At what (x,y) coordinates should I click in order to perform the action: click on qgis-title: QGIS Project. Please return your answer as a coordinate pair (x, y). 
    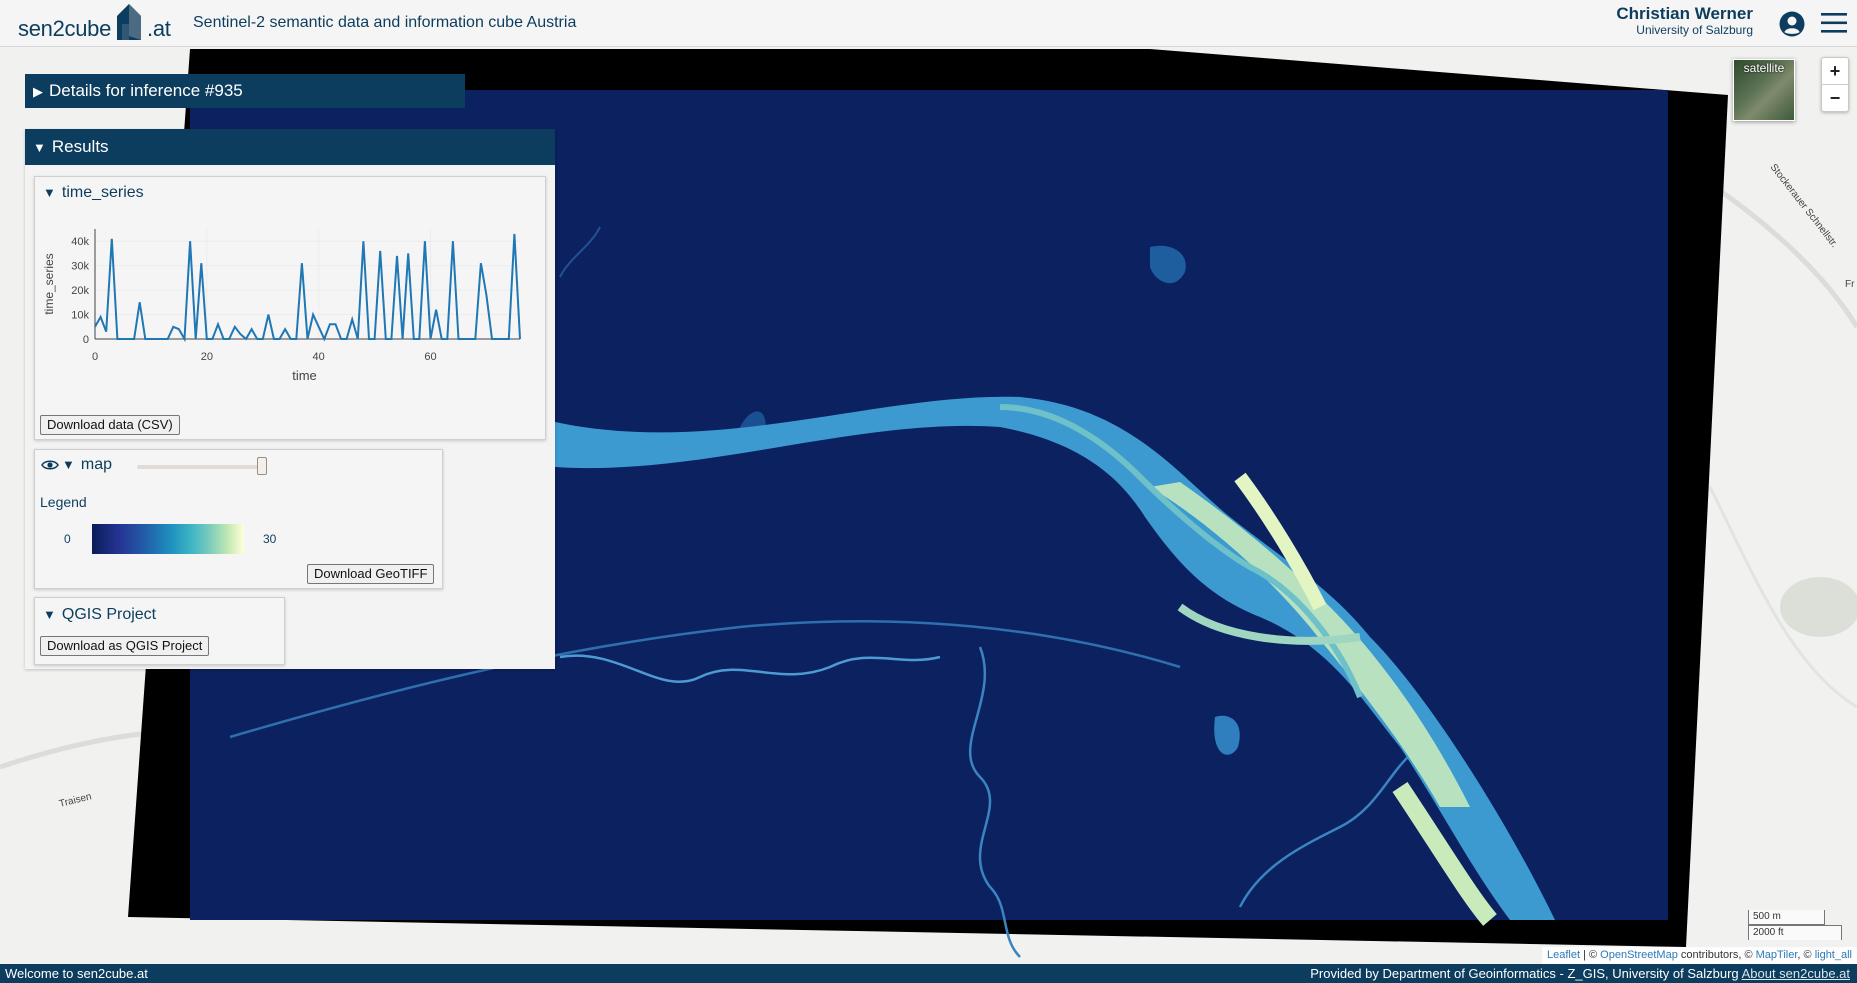
    Looking at the image, I should click on (109, 614).